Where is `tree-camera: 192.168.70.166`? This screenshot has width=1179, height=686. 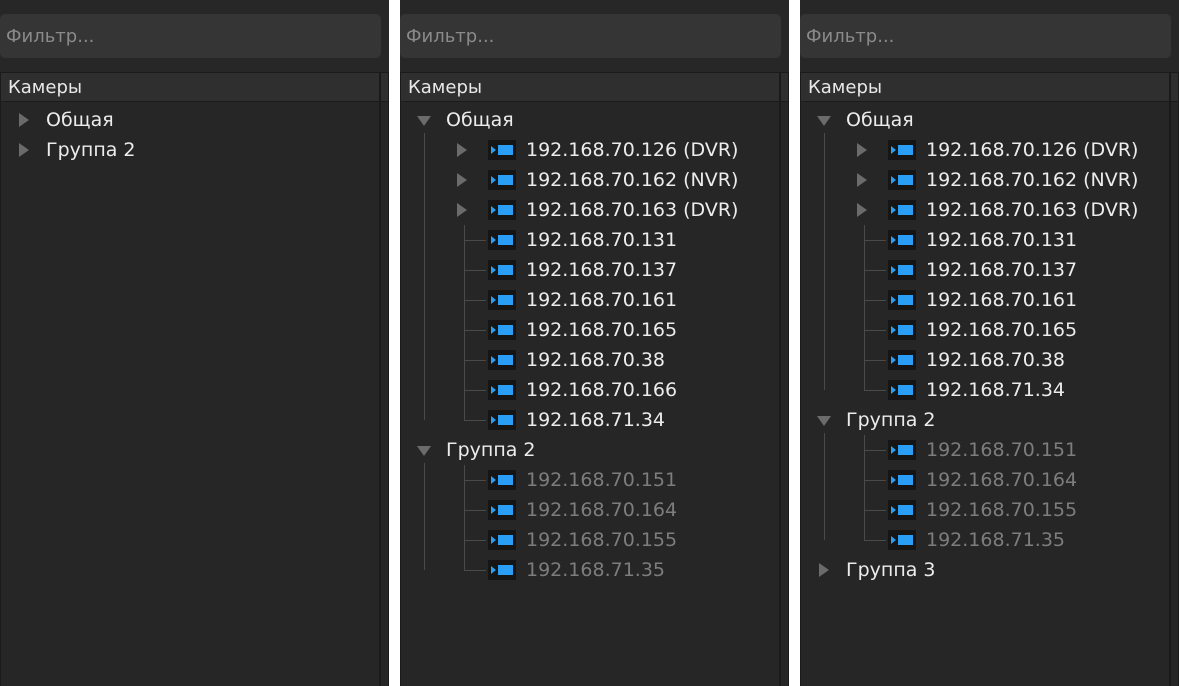 tree-camera: 192.168.70.166 is located at coordinates (601, 390).